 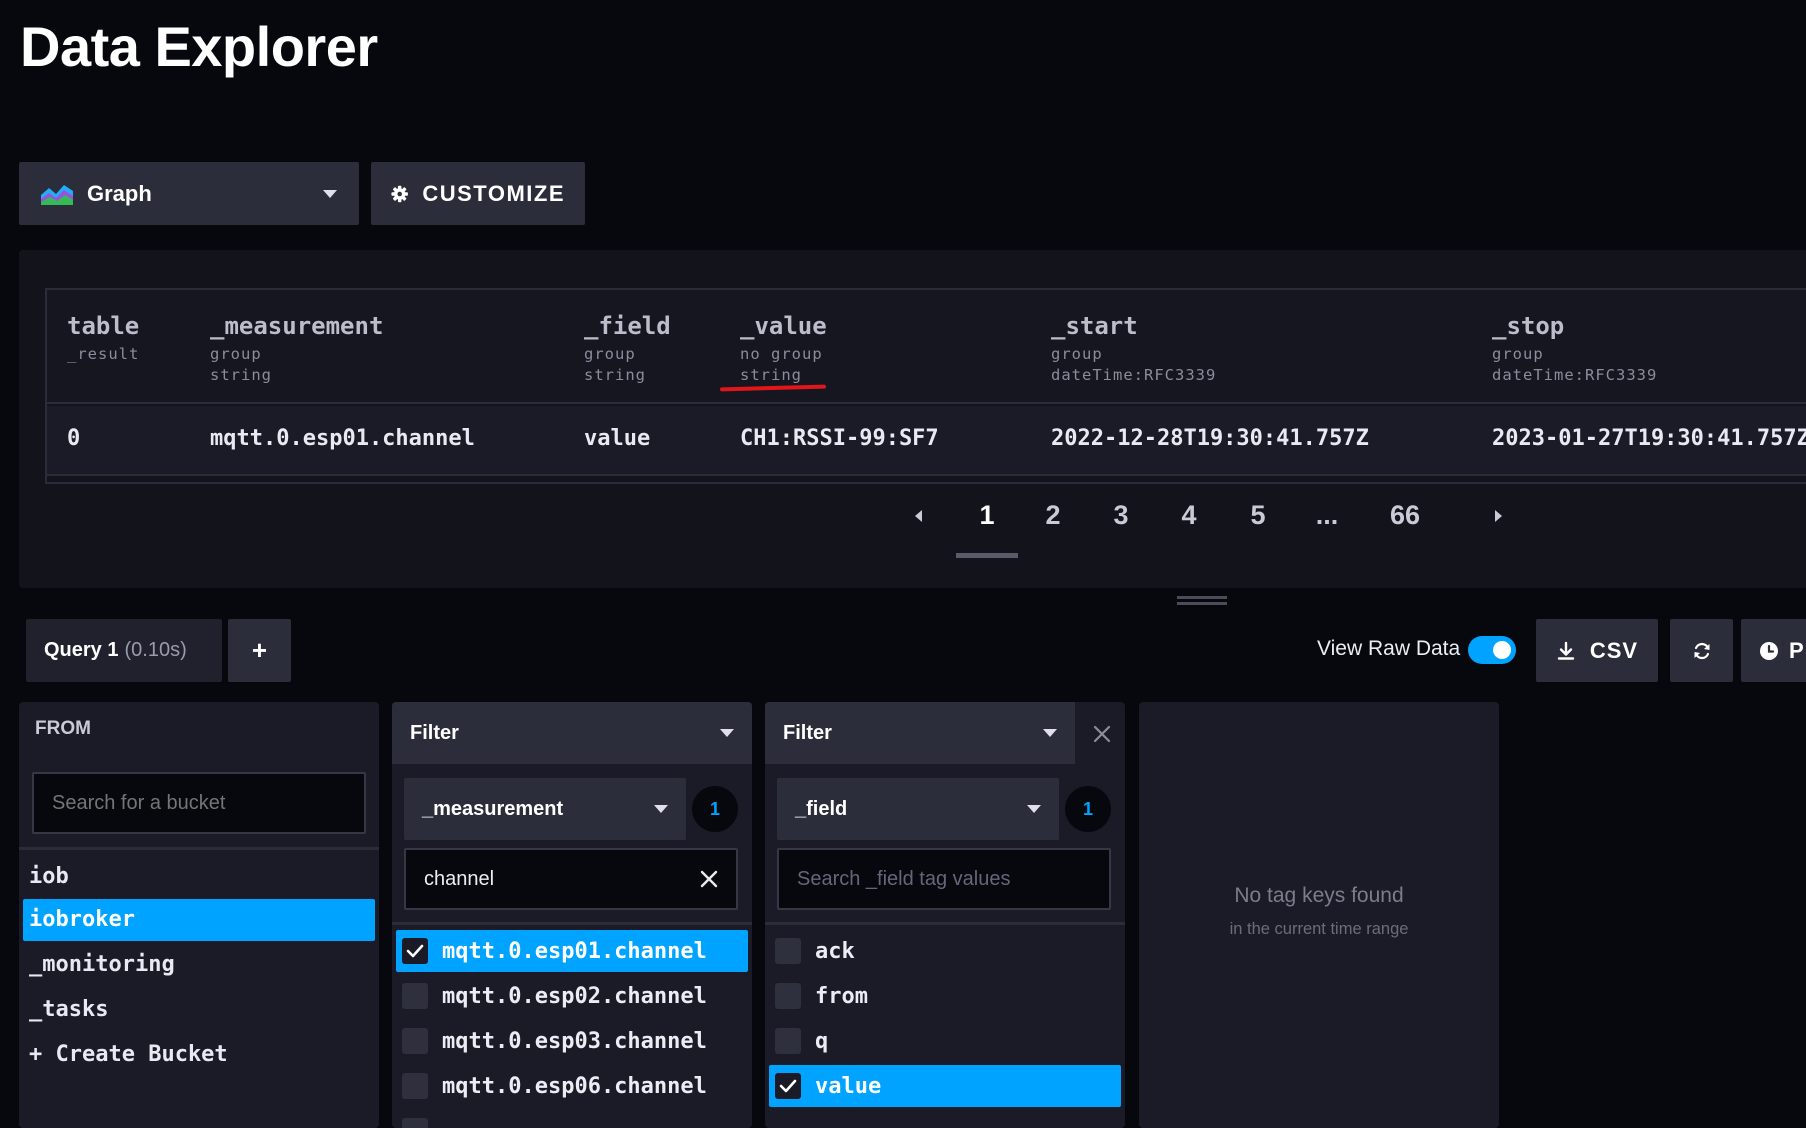 I want to click on query-time: (0.10s), so click(x=155, y=650).